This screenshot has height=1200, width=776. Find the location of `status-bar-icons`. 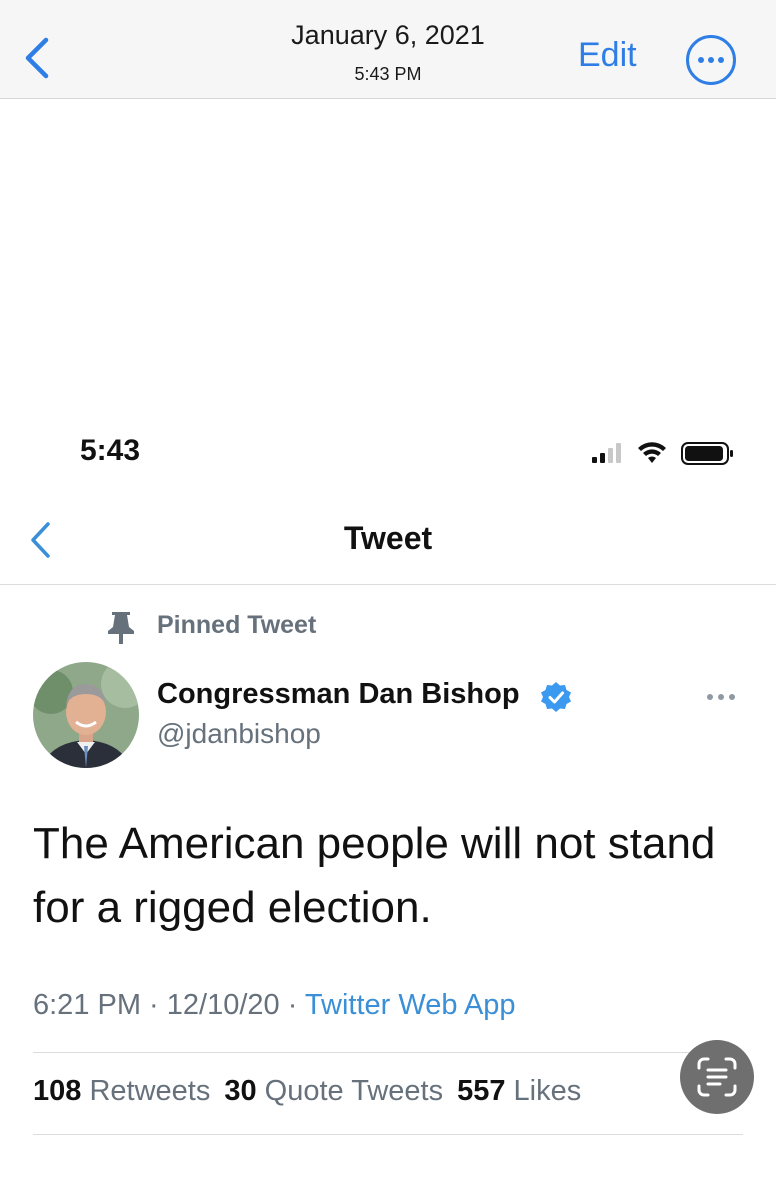

status-bar-icons is located at coordinates (662, 453).